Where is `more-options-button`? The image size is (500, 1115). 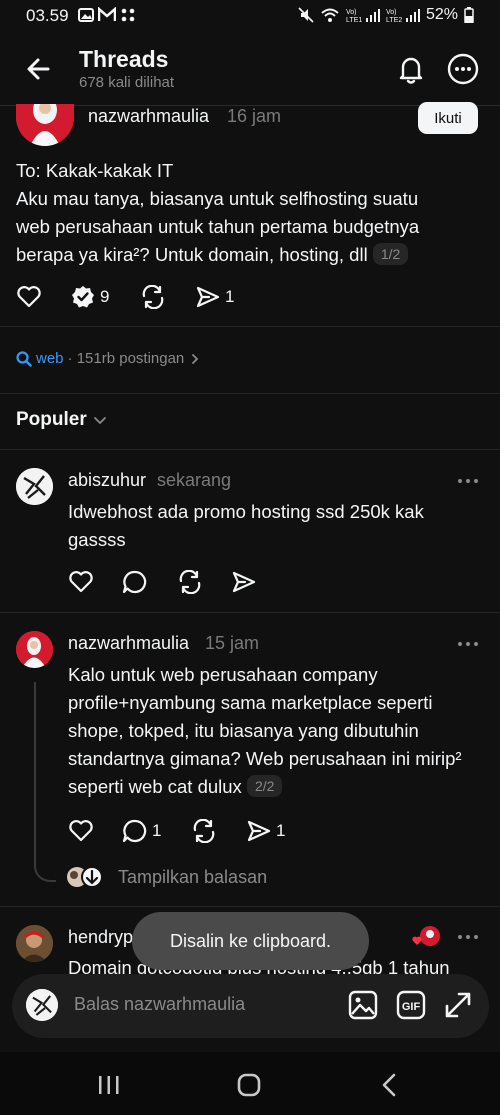
more-options-button is located at coordinates (463, 69).